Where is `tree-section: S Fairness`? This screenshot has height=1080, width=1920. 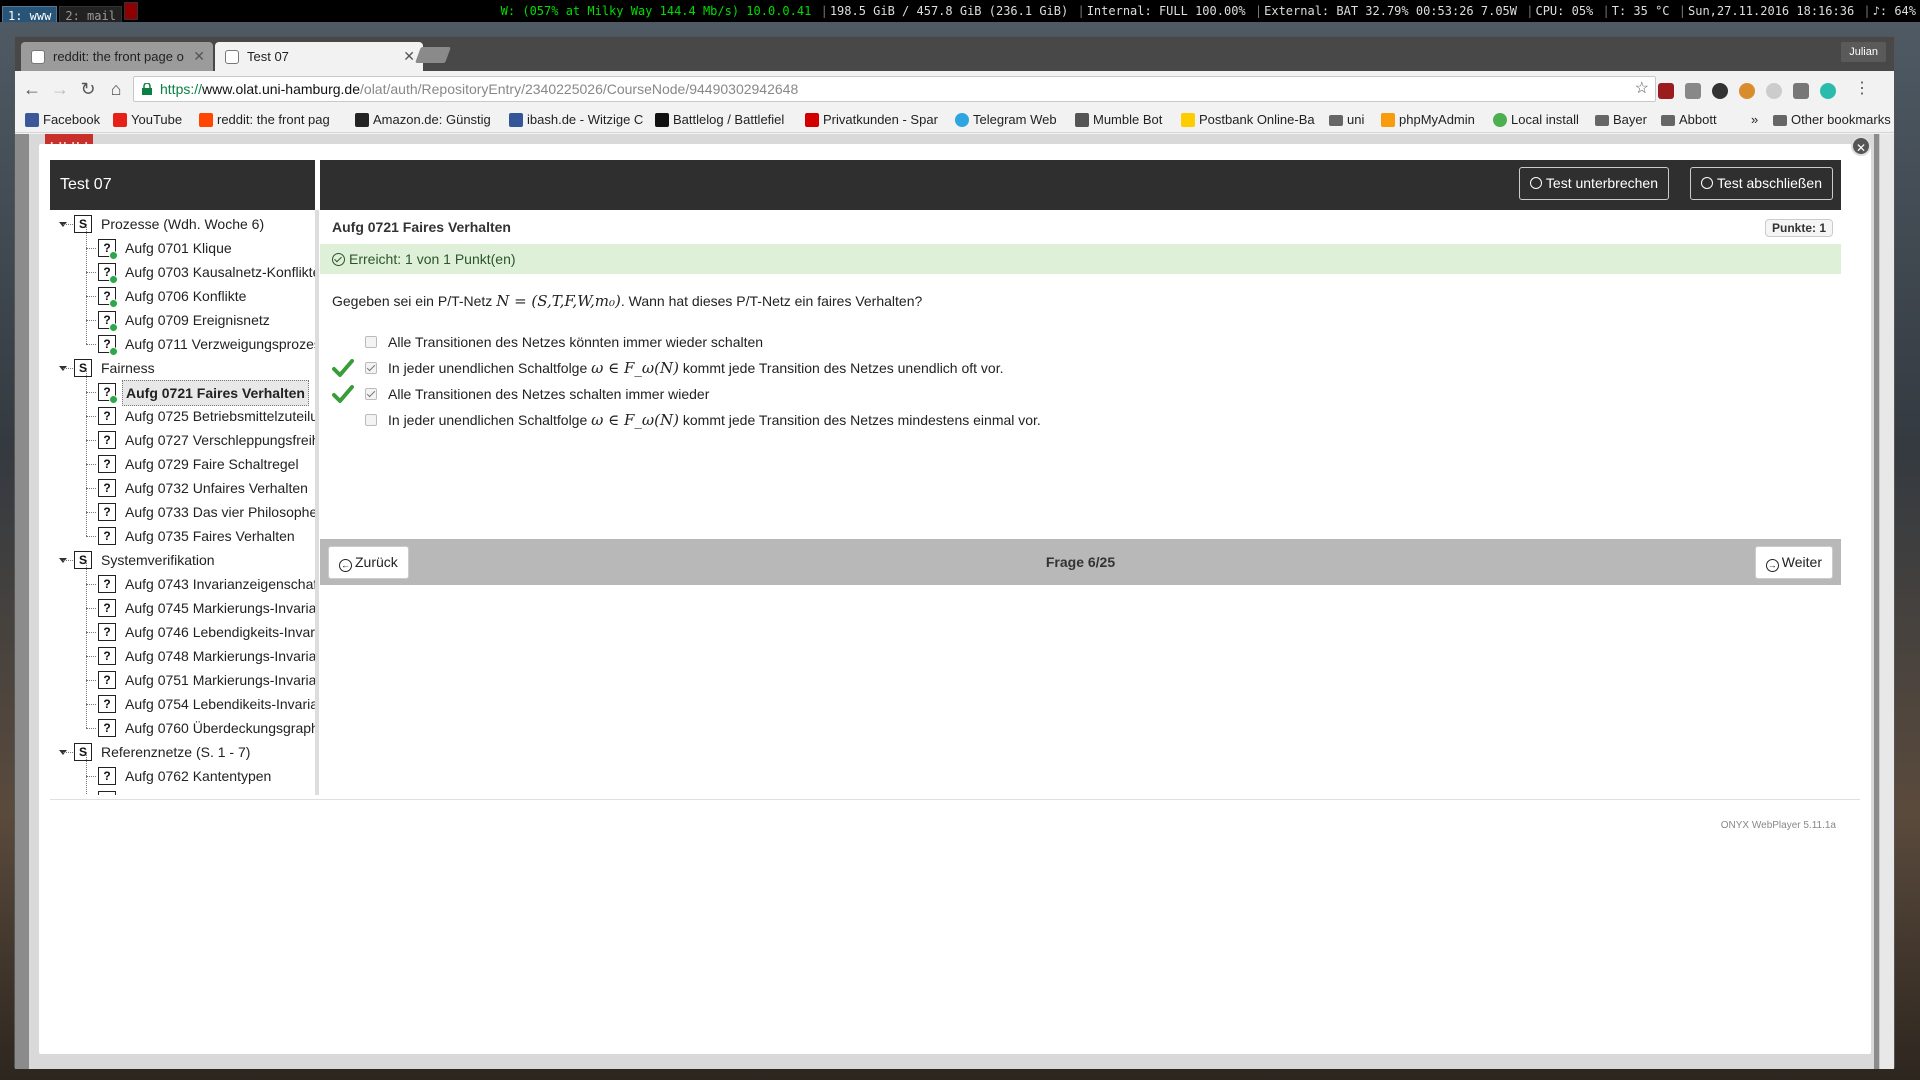 tree-section: S Fairness is located at coordinates (182, 368).